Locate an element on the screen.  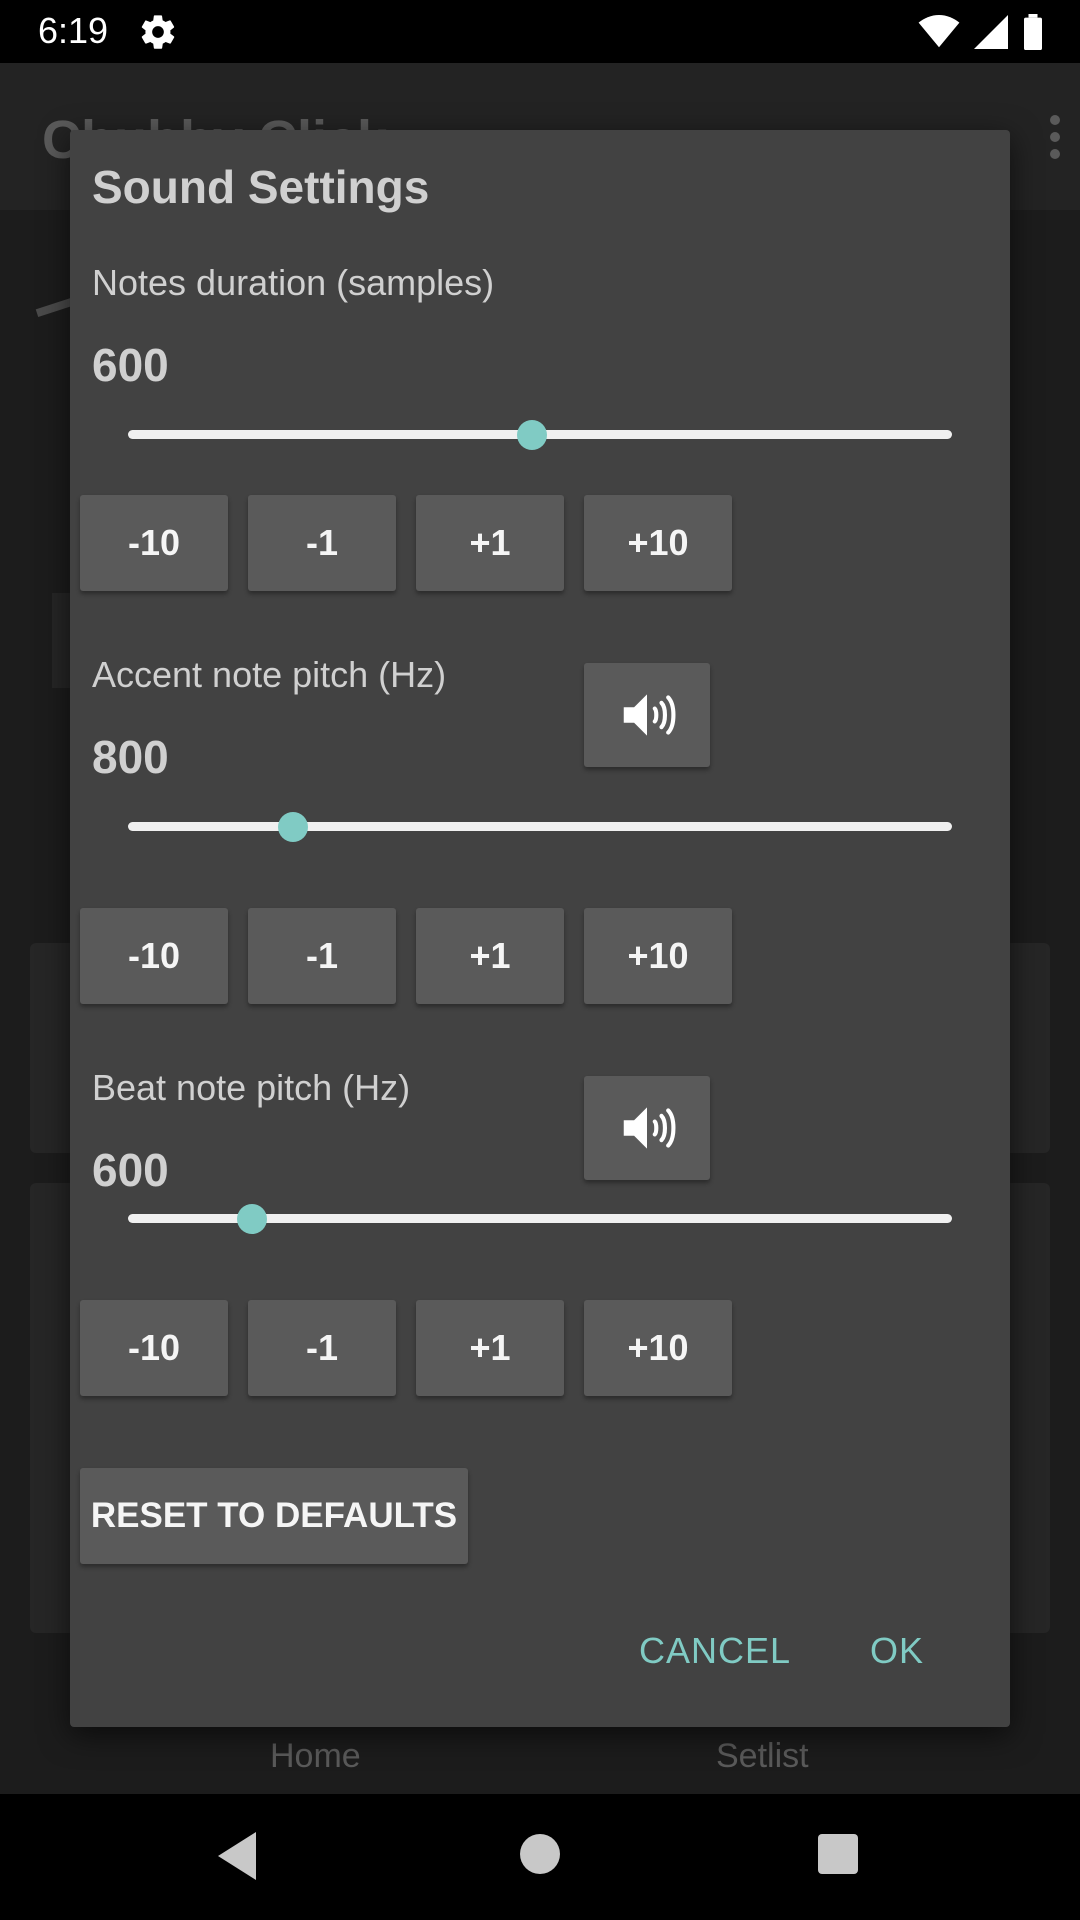
accent-pitch-slider is located at coordinates (540, 826).